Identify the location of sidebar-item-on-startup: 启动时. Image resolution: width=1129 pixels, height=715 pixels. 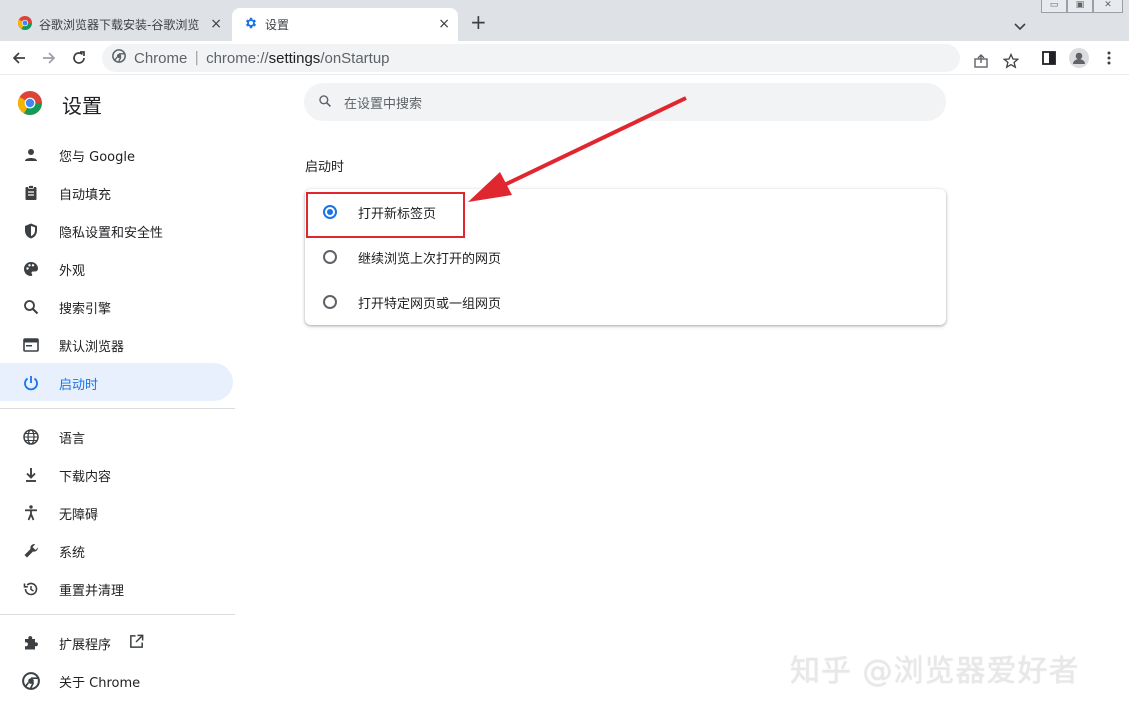
(116, 382).